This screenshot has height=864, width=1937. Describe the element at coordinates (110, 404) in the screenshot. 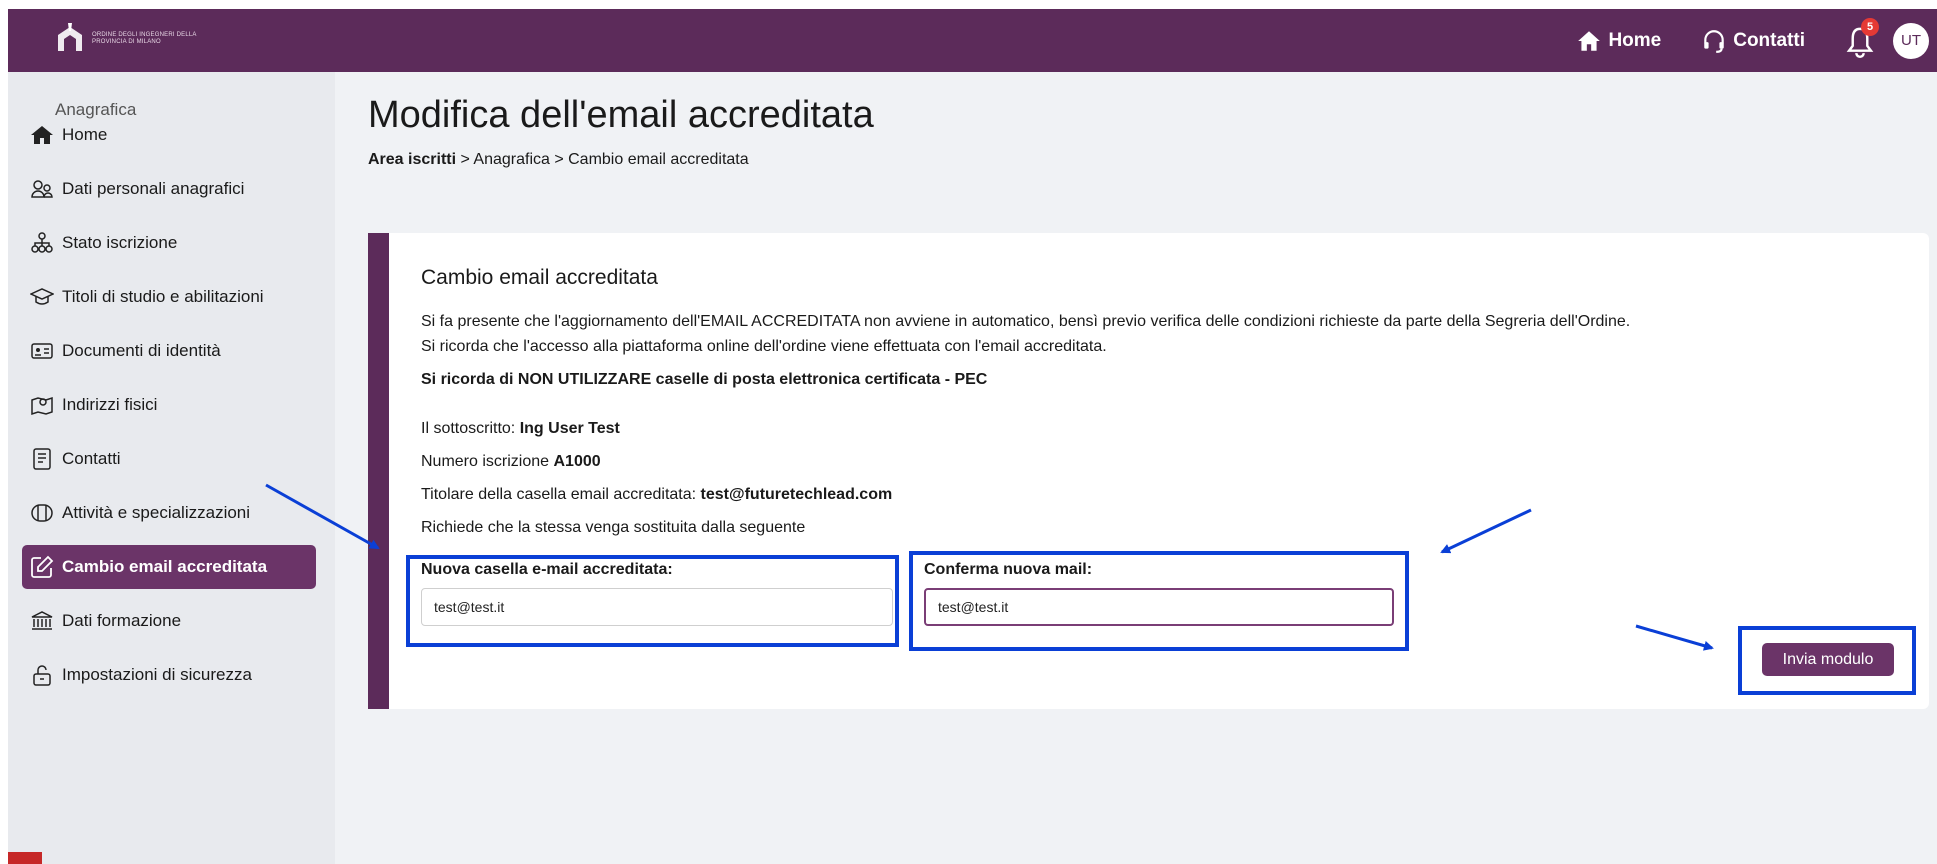

I see `sidebar-item-label: Indirizzi fisici` at that location.